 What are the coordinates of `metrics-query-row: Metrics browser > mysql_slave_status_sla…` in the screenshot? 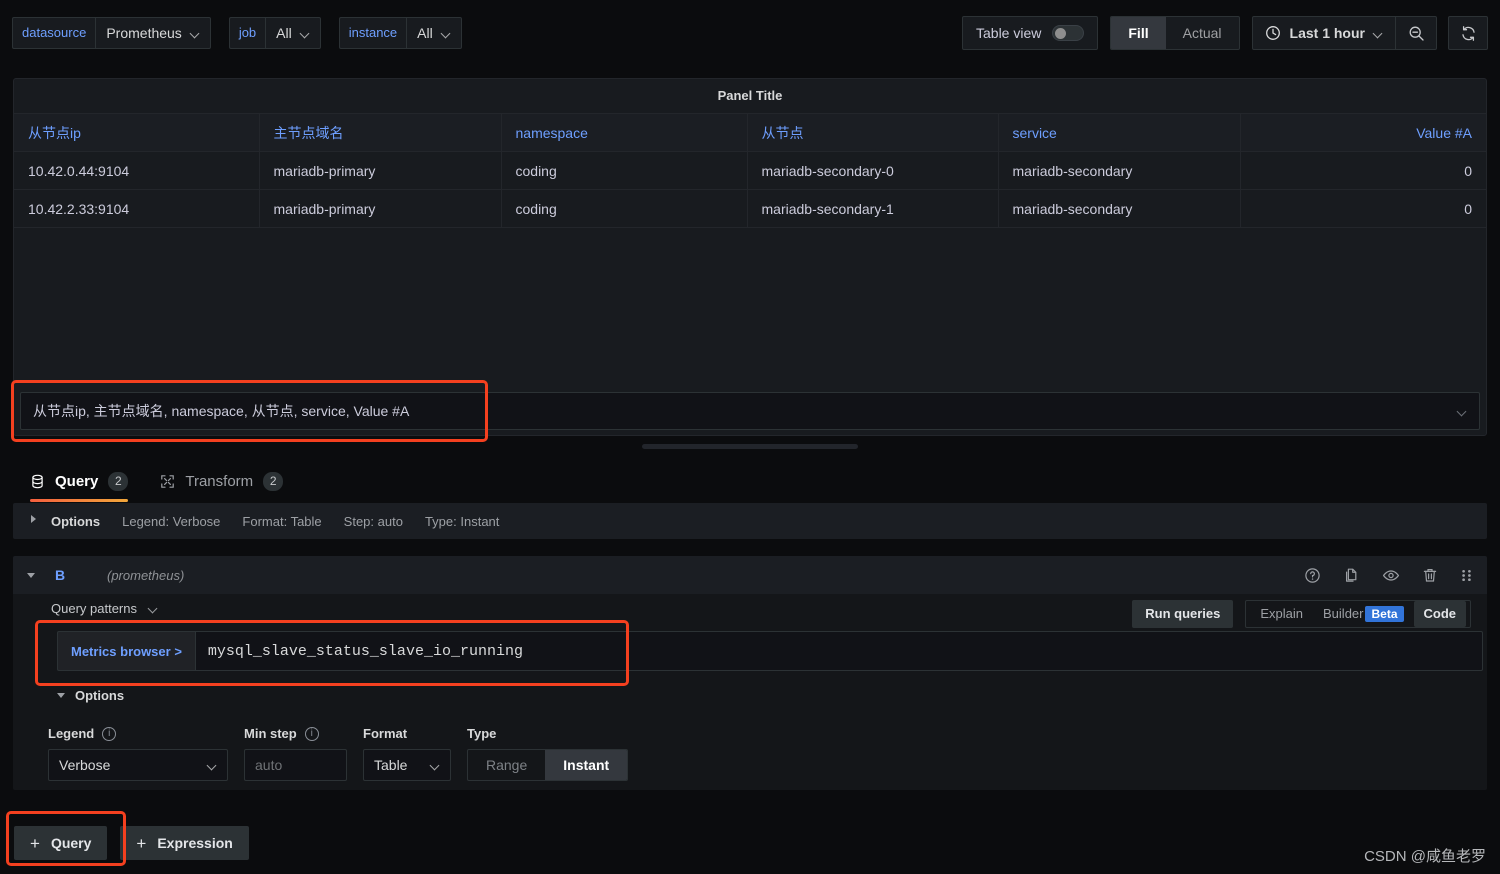 It's located at (770, 651).